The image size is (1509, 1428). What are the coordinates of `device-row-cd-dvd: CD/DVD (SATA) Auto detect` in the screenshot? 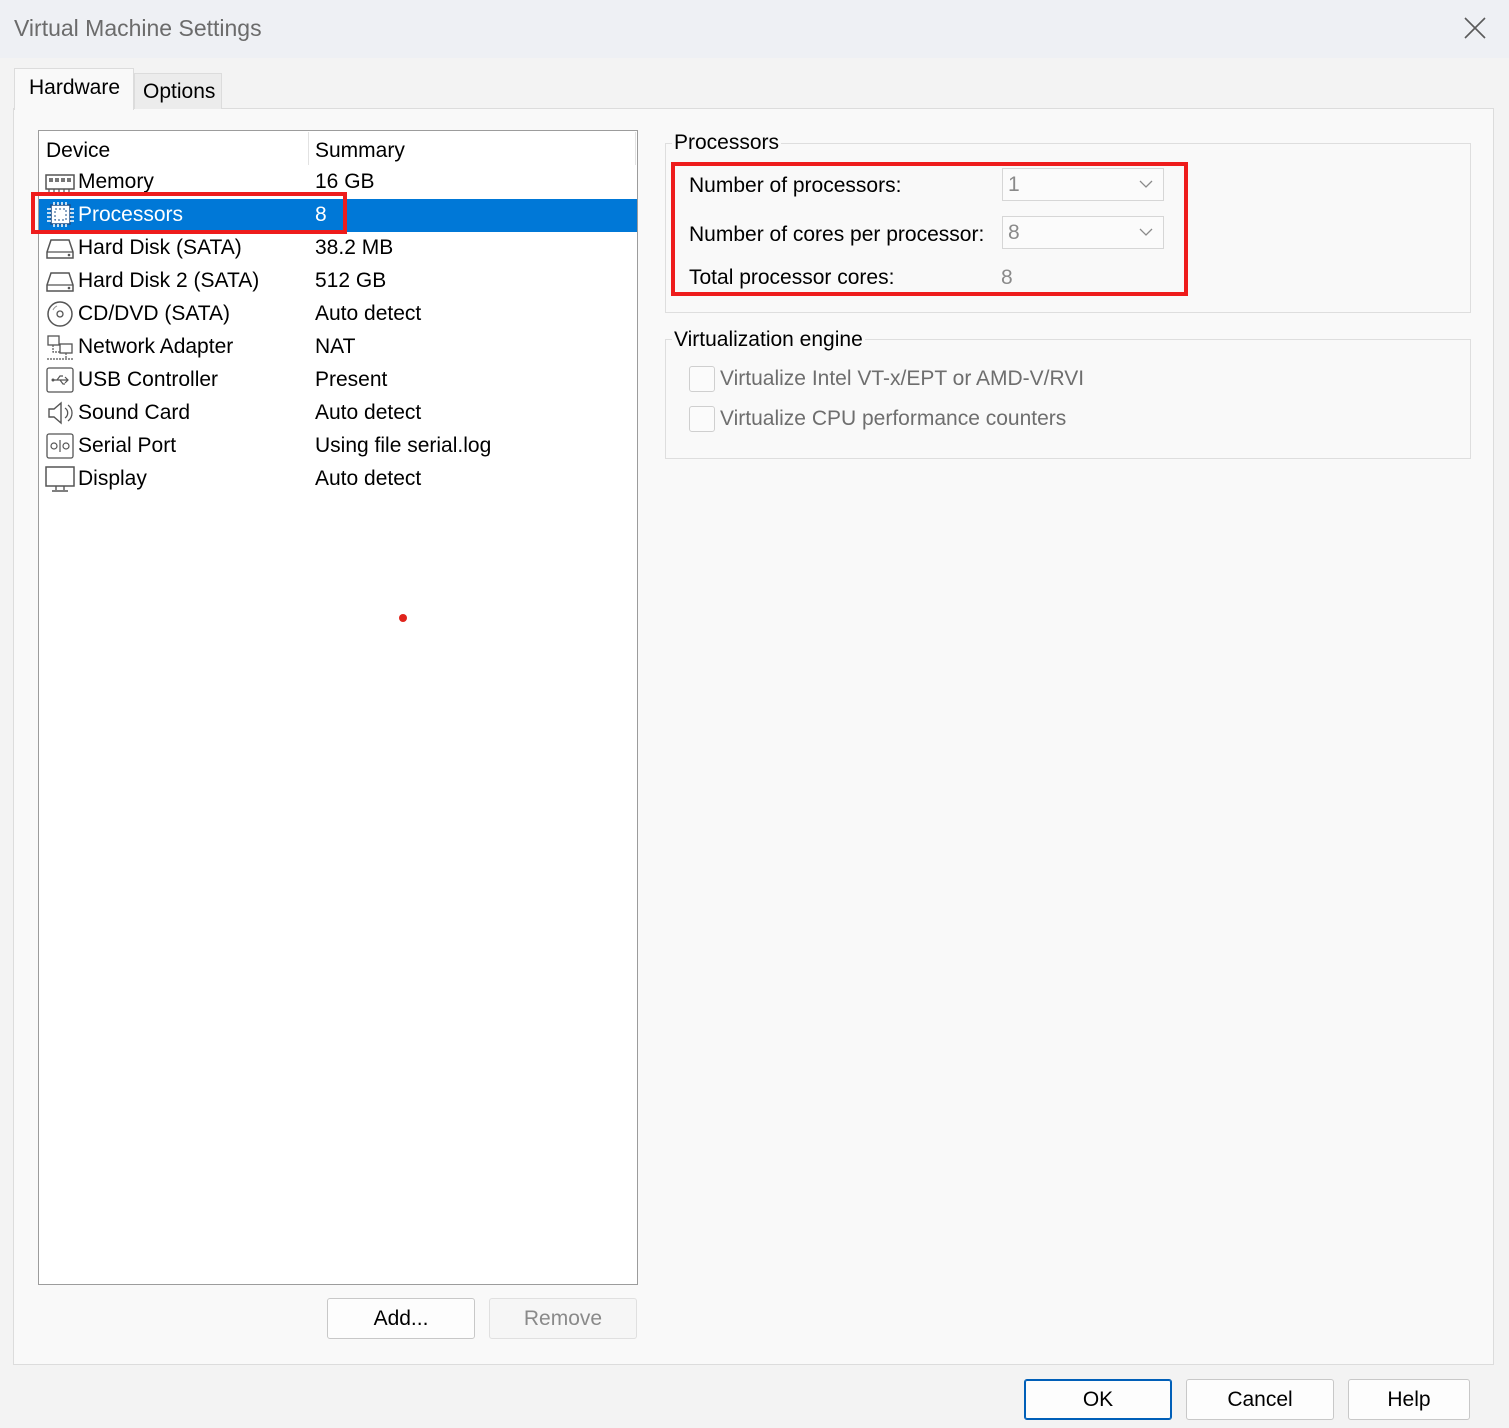 It's located at (338, 314).